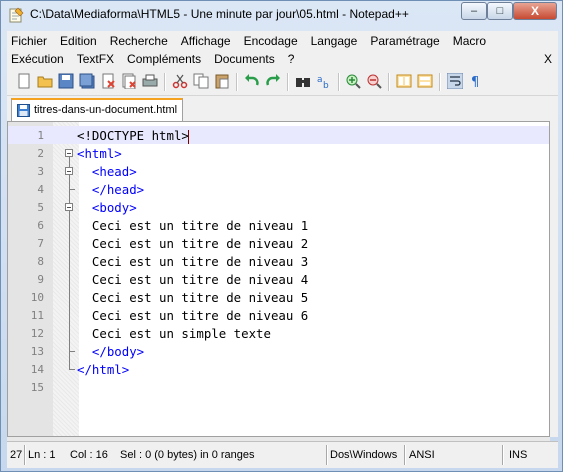 The image size is (563, 472). What do you see at coordinates (66, 81) in the screenshot?
I see `save-icon` at bounding box center [66, 81].